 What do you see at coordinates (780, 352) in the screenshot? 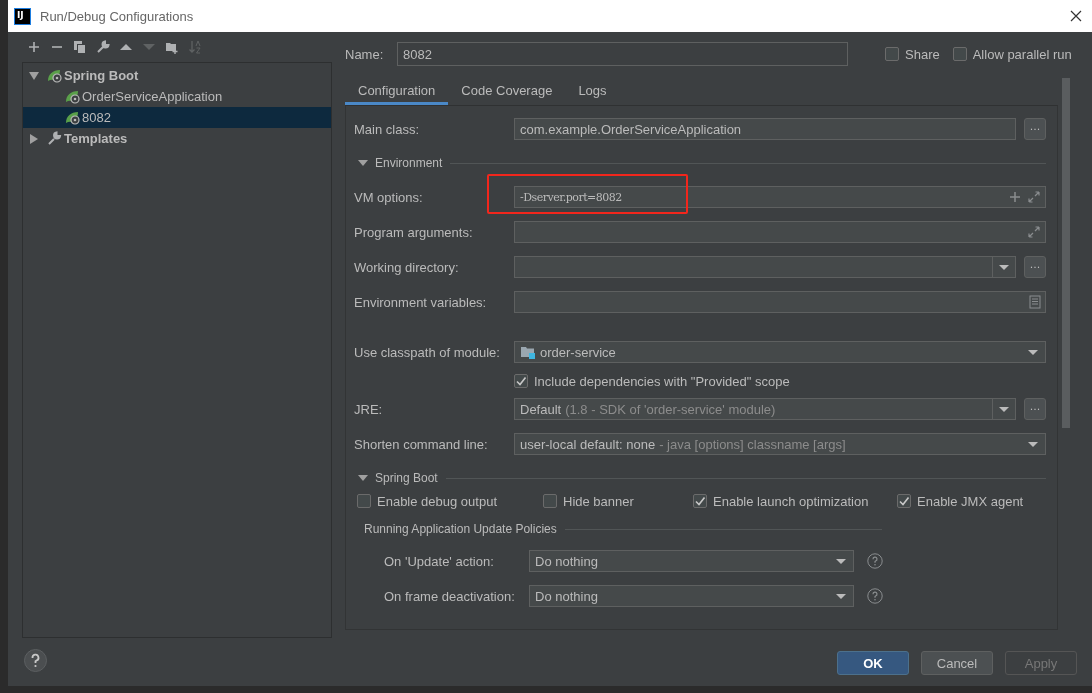
I see `combo-box: order-service` at bounding box center [780, 352].